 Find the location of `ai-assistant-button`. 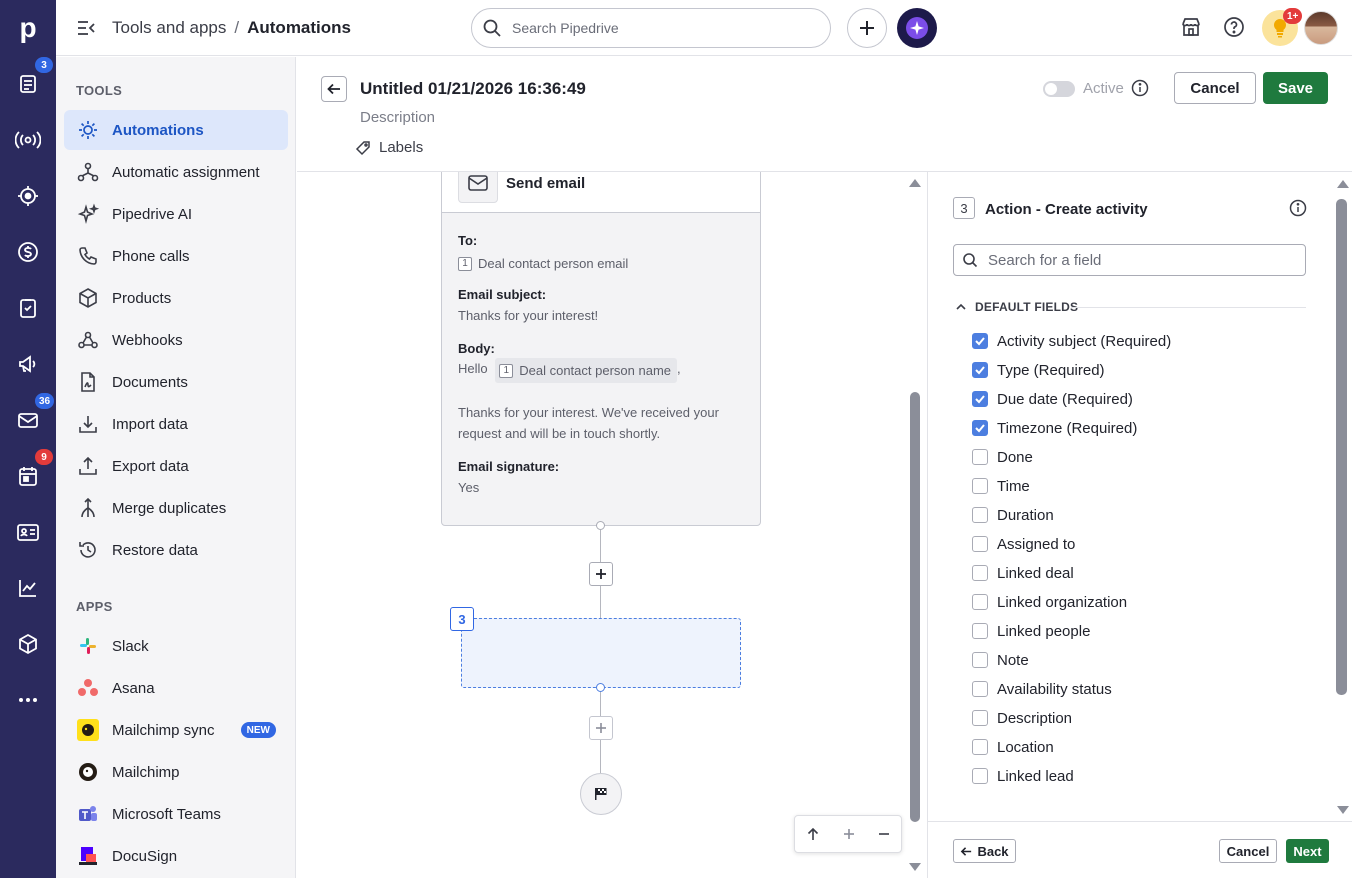

ai-assistant-button is located at coordinates (917, 28).